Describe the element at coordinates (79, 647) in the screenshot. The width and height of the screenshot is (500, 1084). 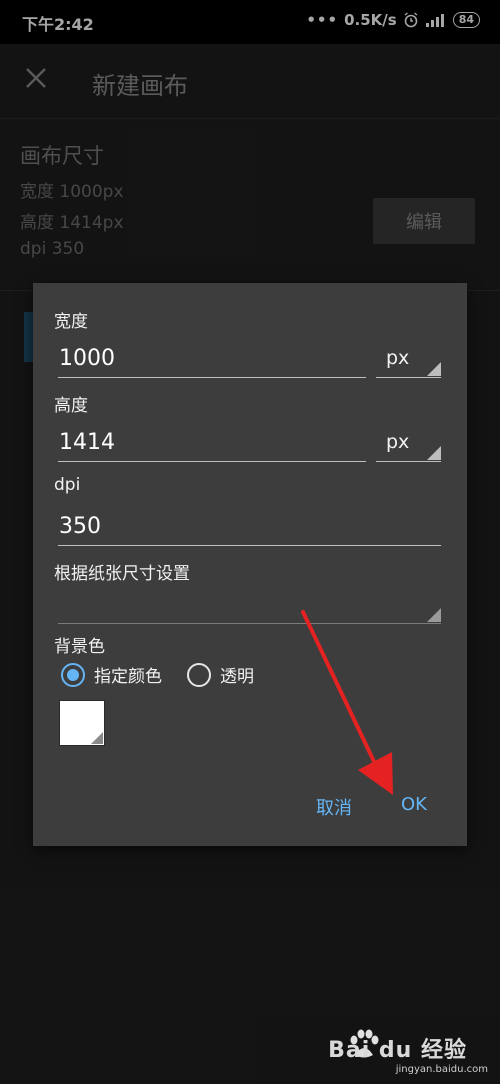
I see `background-color-label: 背景色` at that location.